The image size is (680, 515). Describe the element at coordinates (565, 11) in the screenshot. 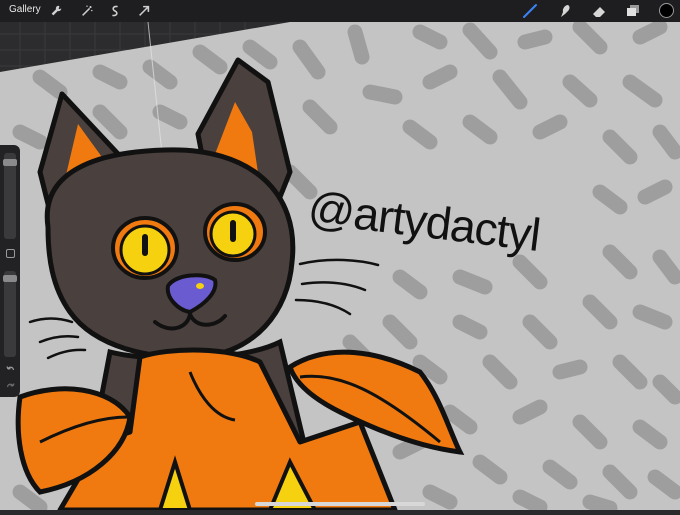

I see `smudge-icon` at that location.